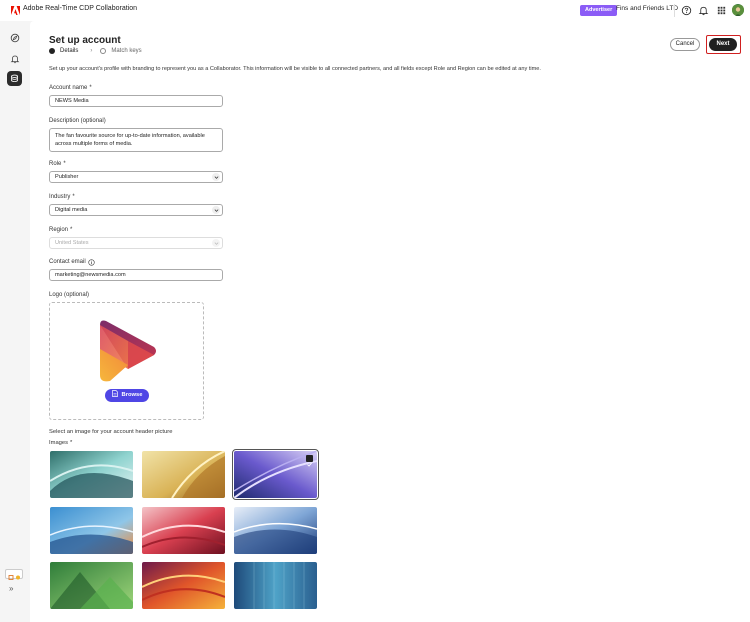  I want to click on description-line-2: across multiple forms of media., so click(94, 144).